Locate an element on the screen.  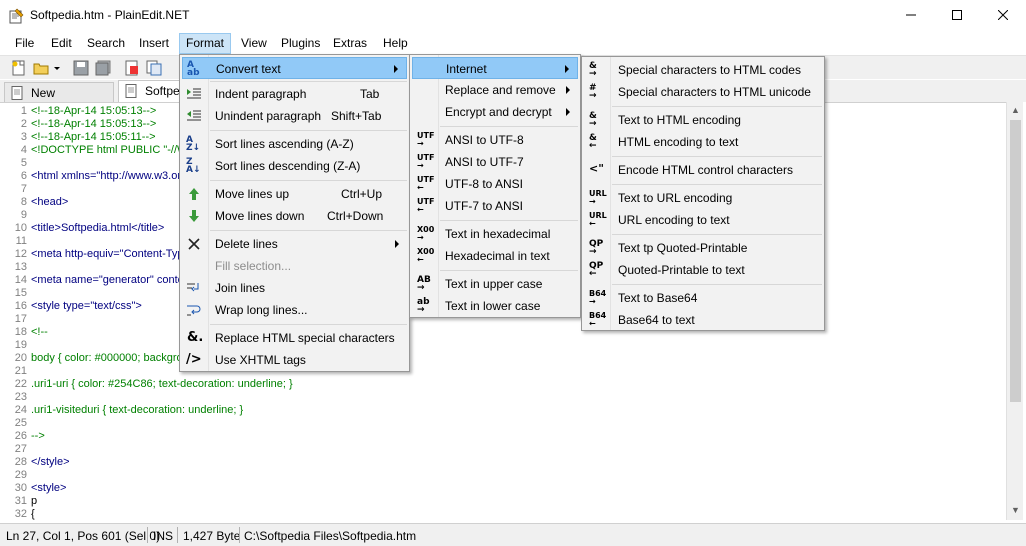
line-number: 12 is located at coordinates (20, 254).